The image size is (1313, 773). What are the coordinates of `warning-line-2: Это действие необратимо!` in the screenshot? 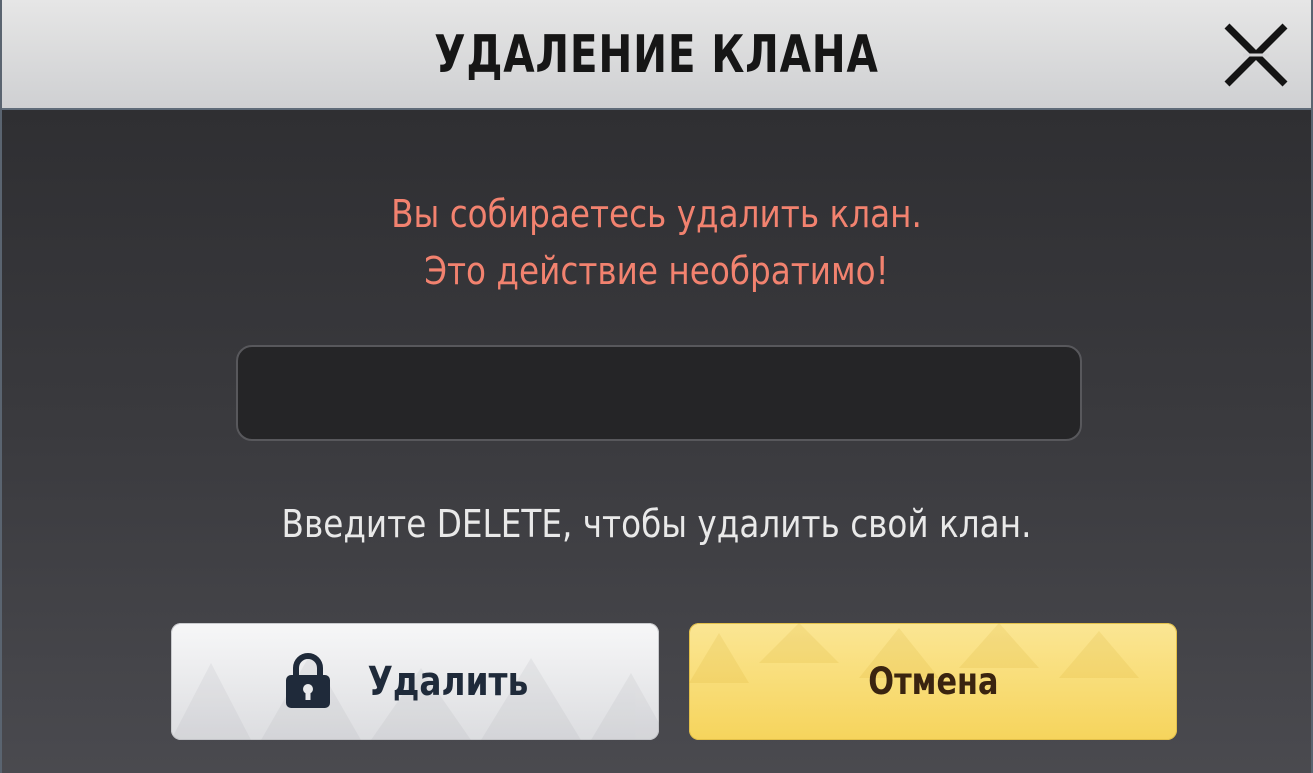 It's located at (656, 271).